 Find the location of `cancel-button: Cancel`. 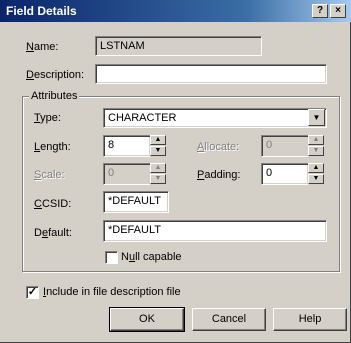

cancel-button: Cancel is located at coordinates (229, 319).